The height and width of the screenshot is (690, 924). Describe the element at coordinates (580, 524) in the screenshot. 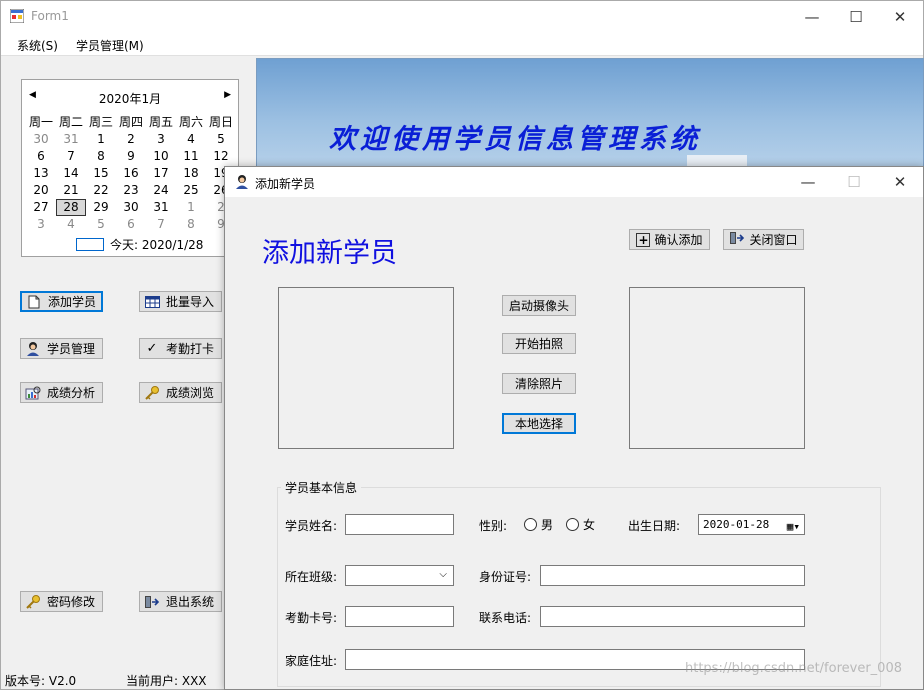

I see `gender-female-radio: 女` at that location.